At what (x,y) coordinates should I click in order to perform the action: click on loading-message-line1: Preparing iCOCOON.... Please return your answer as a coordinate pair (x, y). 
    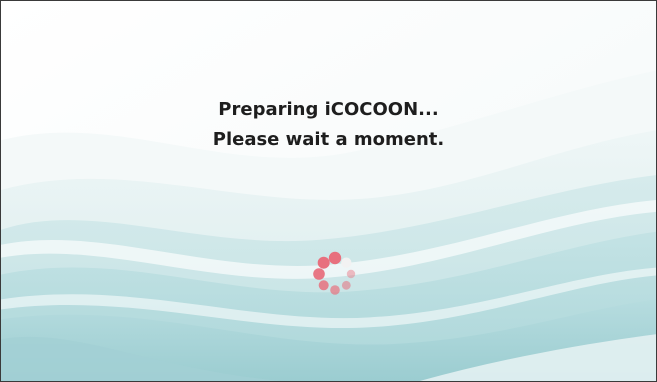
    Looking at the image, I should click on (328, 109).